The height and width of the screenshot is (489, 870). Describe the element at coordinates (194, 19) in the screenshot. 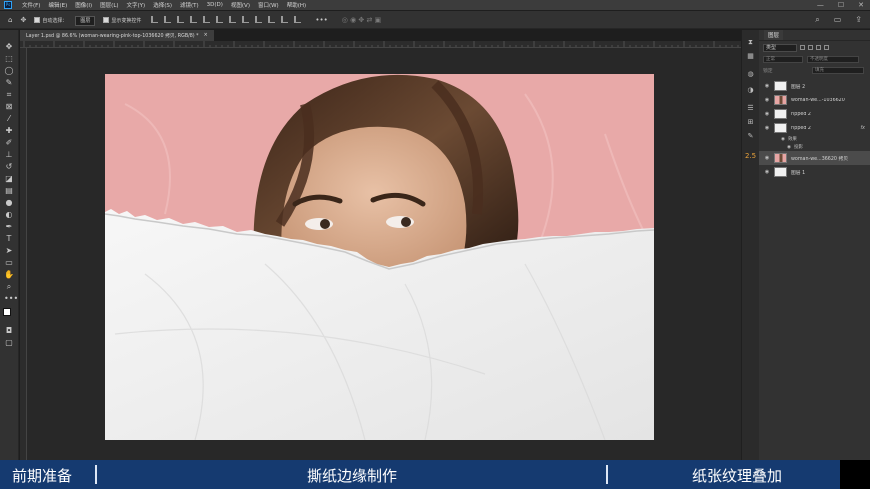

I see `align-top-icon` at that location.